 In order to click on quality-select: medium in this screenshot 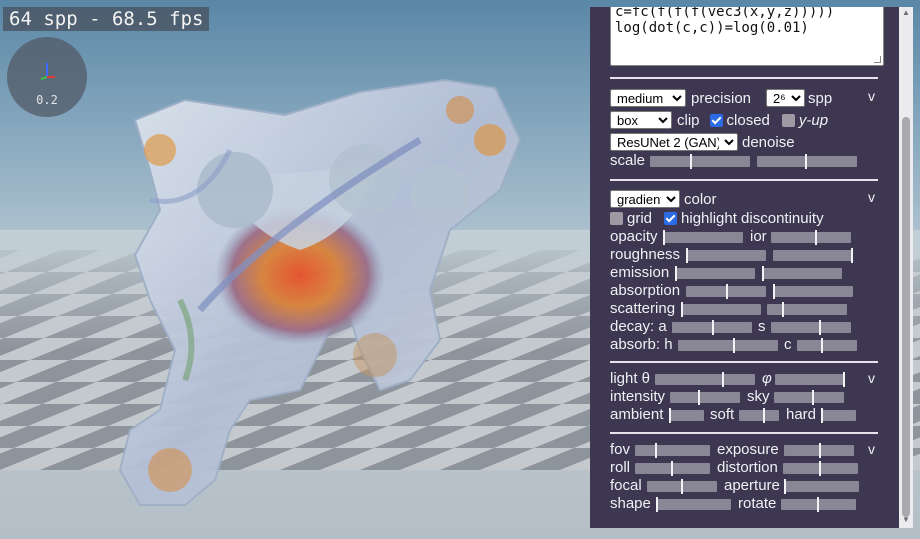, I will do `click(648, 98)`.